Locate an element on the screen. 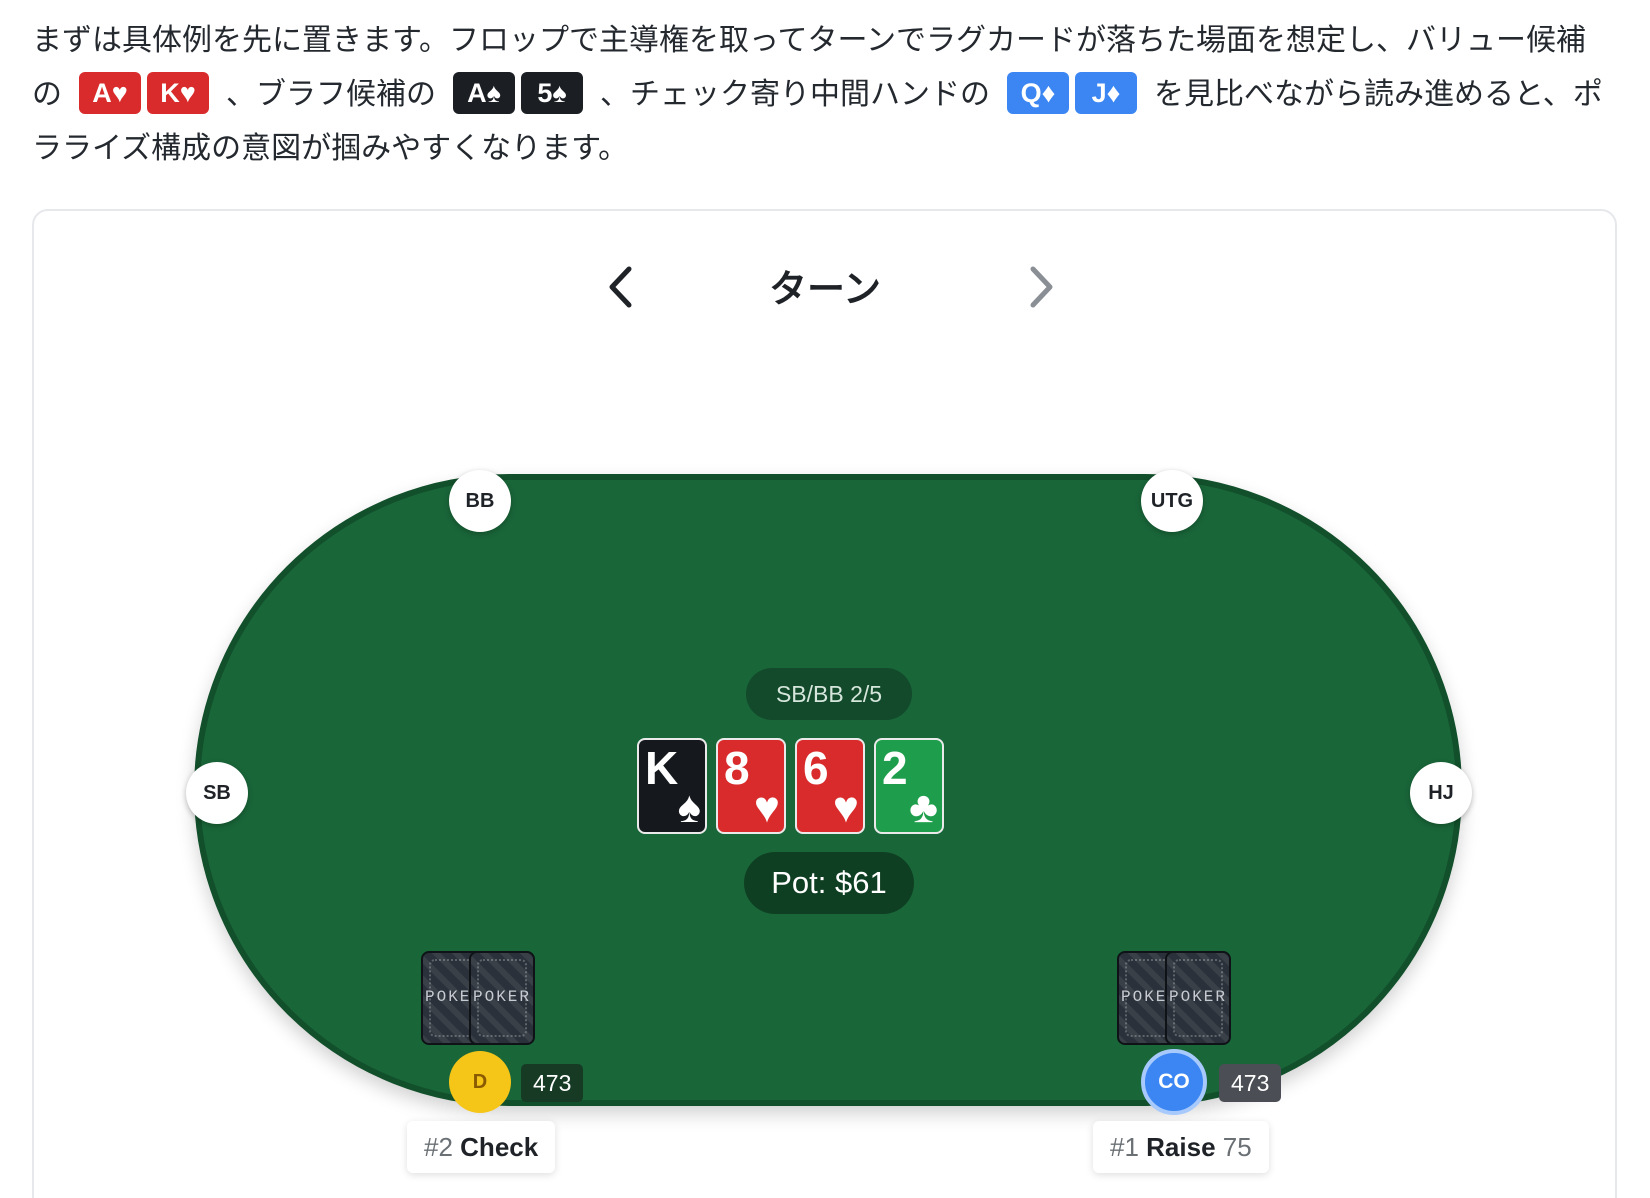 The width and height of the screenshot is (1650, 1198). value-card-2: K♥ is located at coordinates (178, 92).